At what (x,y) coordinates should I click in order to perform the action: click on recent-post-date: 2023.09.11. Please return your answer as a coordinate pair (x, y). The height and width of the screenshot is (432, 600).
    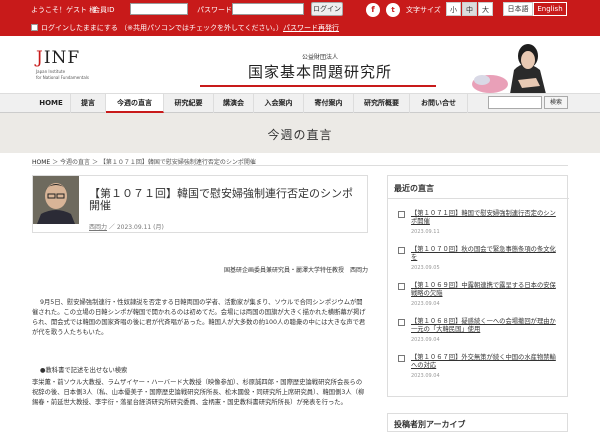
    Looking at the image, I should click on (425, 232).